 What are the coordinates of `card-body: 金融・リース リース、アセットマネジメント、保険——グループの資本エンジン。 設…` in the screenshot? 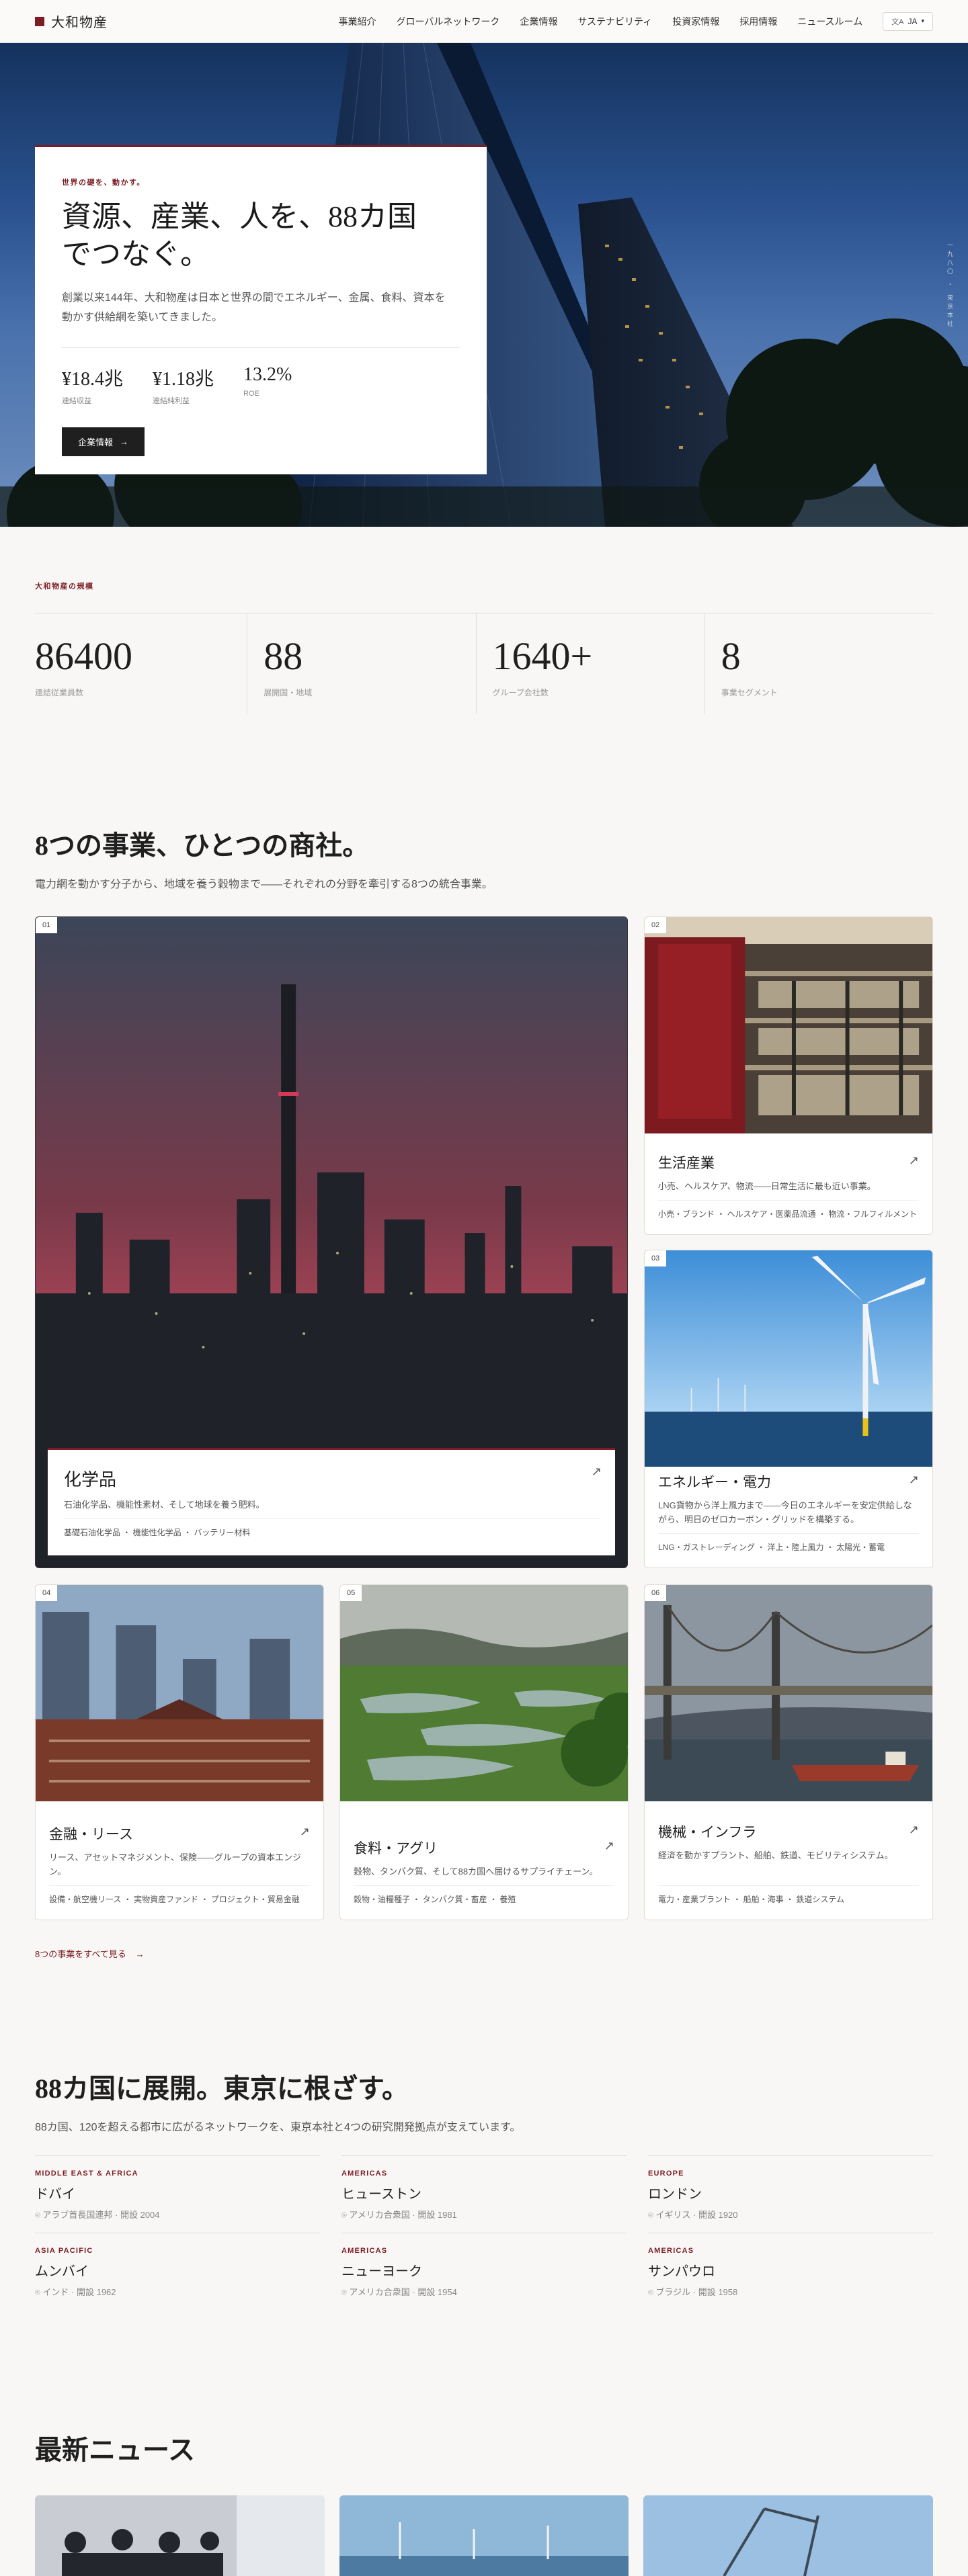 It's located at (179, 1865).